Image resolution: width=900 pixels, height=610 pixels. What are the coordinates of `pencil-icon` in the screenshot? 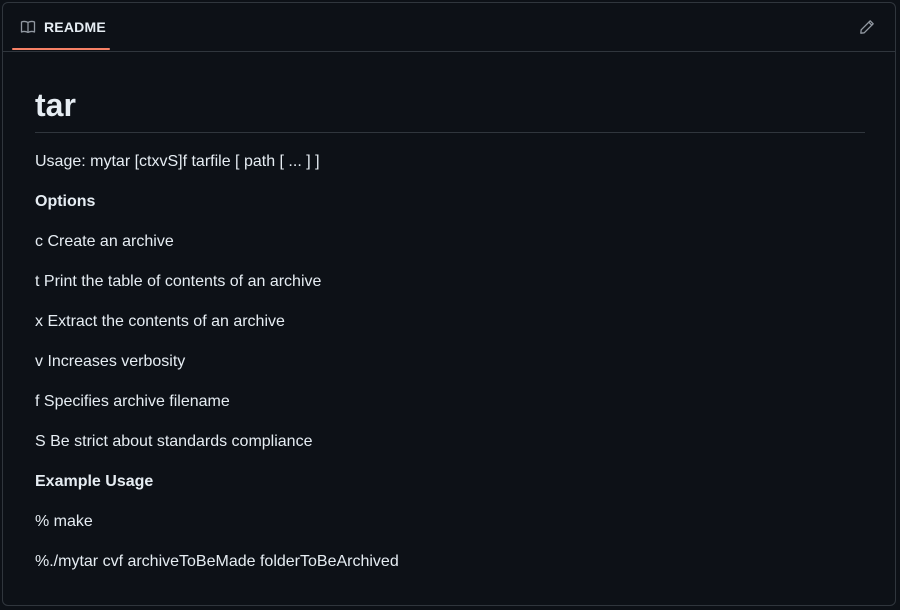 It's located at (867, 27).